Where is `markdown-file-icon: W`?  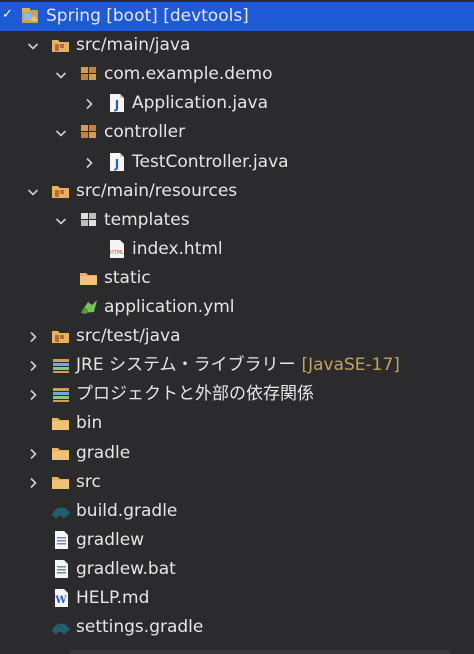
markdown-file-icon: W is located at coordinates (61, 598).